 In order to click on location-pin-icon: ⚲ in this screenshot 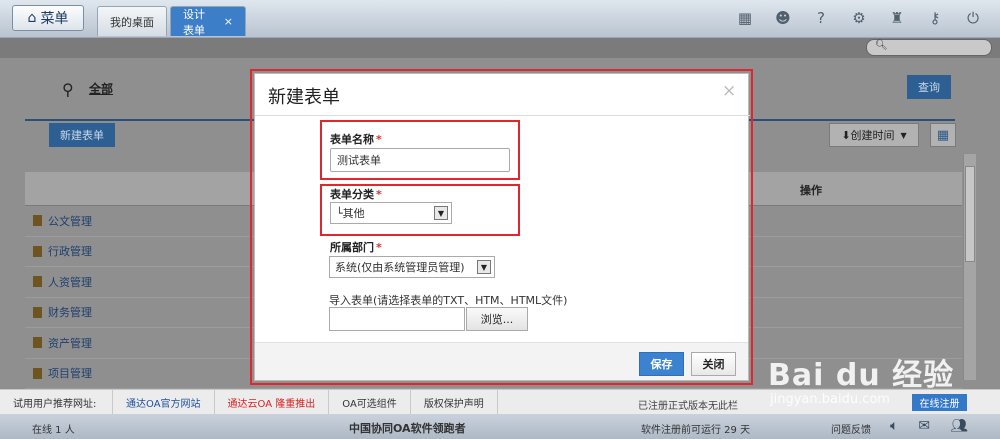, I will do `click(68, 89)`.